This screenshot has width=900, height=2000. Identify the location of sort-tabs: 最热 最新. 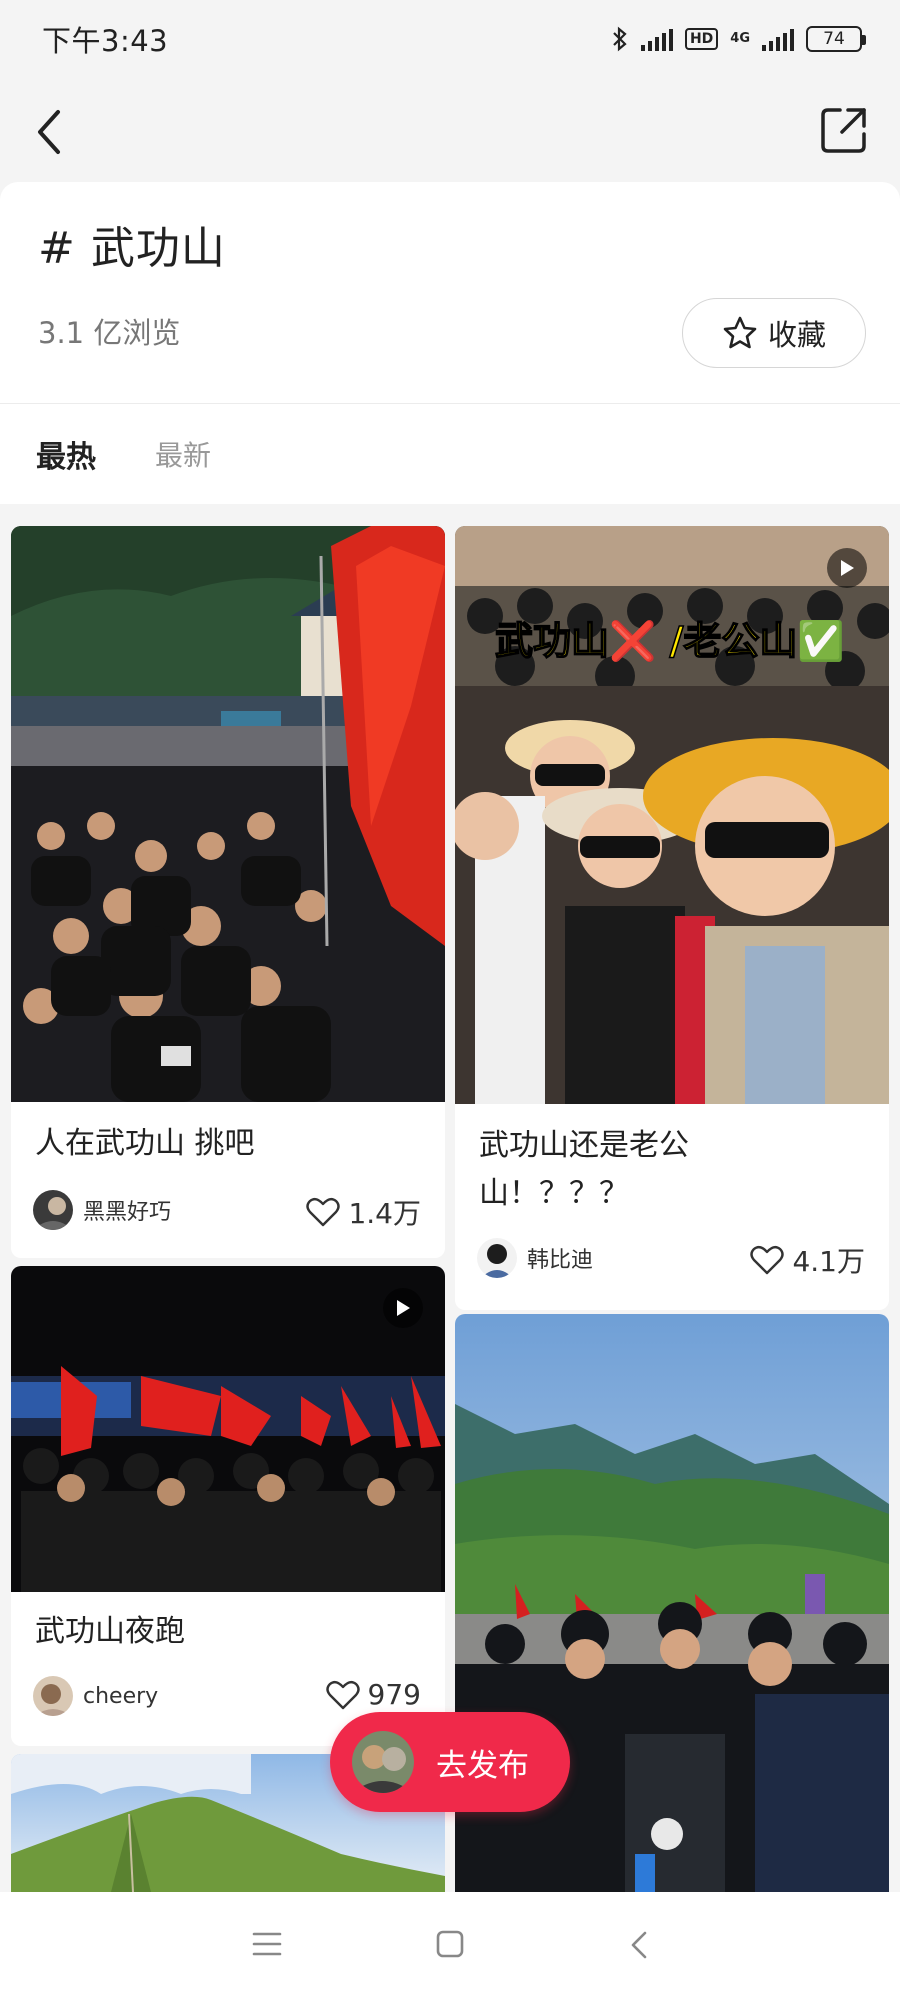
(450, 454).